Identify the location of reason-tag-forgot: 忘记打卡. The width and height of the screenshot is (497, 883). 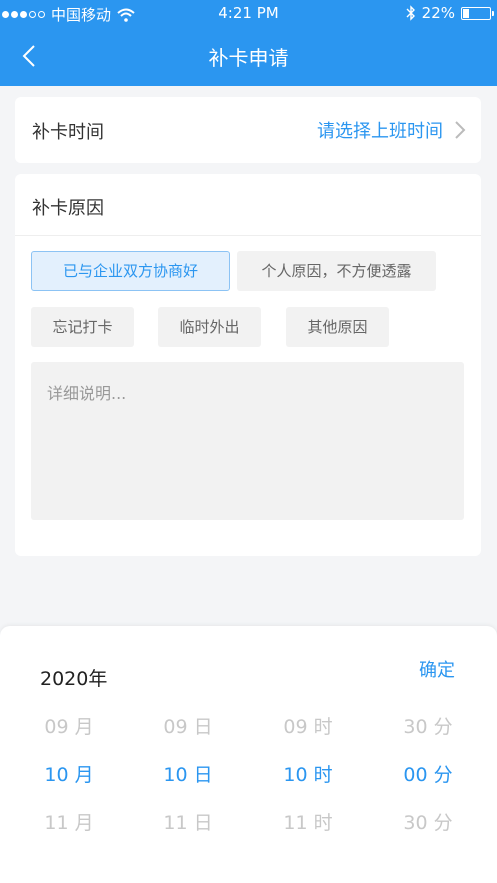
(82, 327).